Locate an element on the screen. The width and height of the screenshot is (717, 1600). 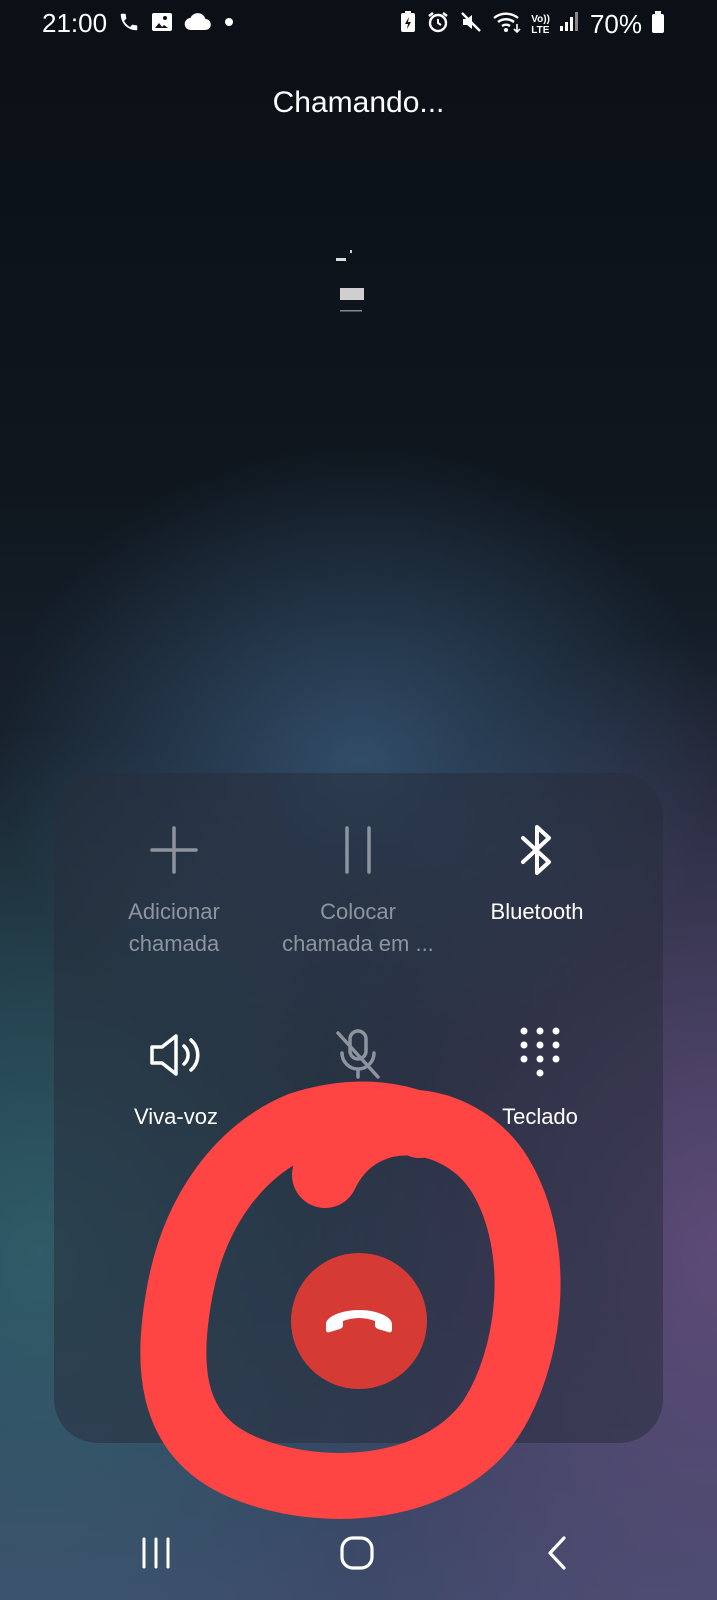
keypad-label: Teclado is located at coordinates (540, 1116).